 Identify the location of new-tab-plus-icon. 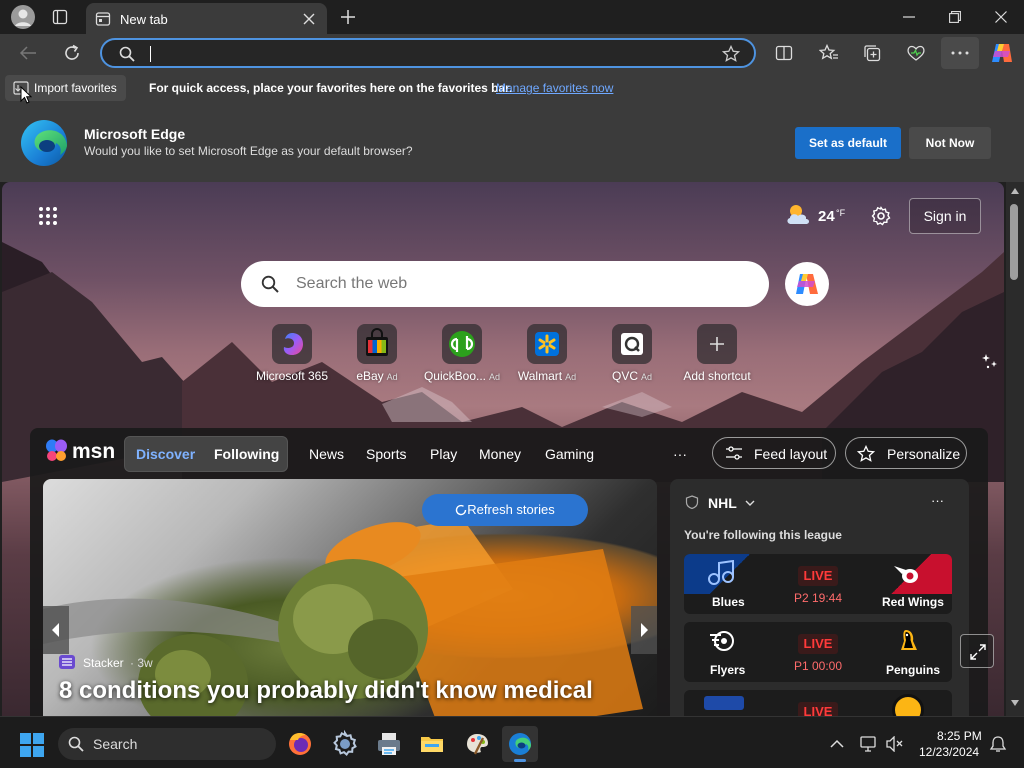
(348, 17).